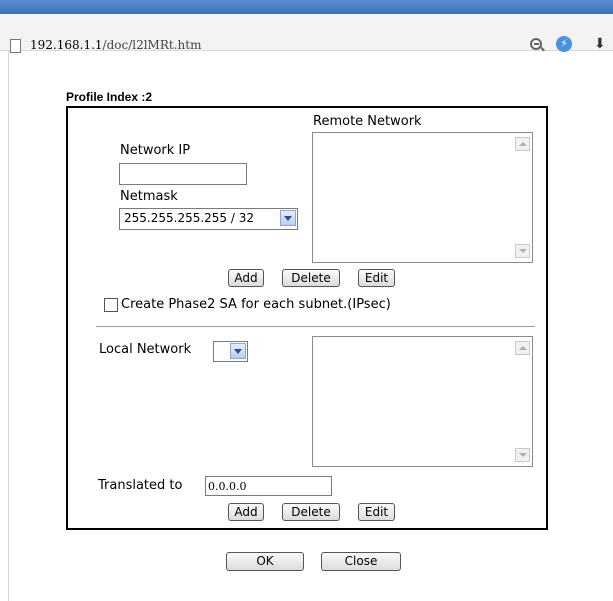  I want to click on phase2-label: Create Phase2 SA for each subnet.(IPsec), so click(256, 304).